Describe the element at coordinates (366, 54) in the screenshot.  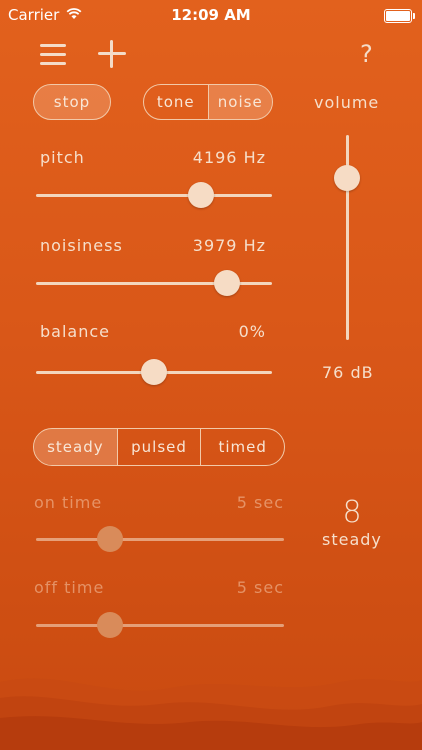
I see `help-icon: ?` at that location.